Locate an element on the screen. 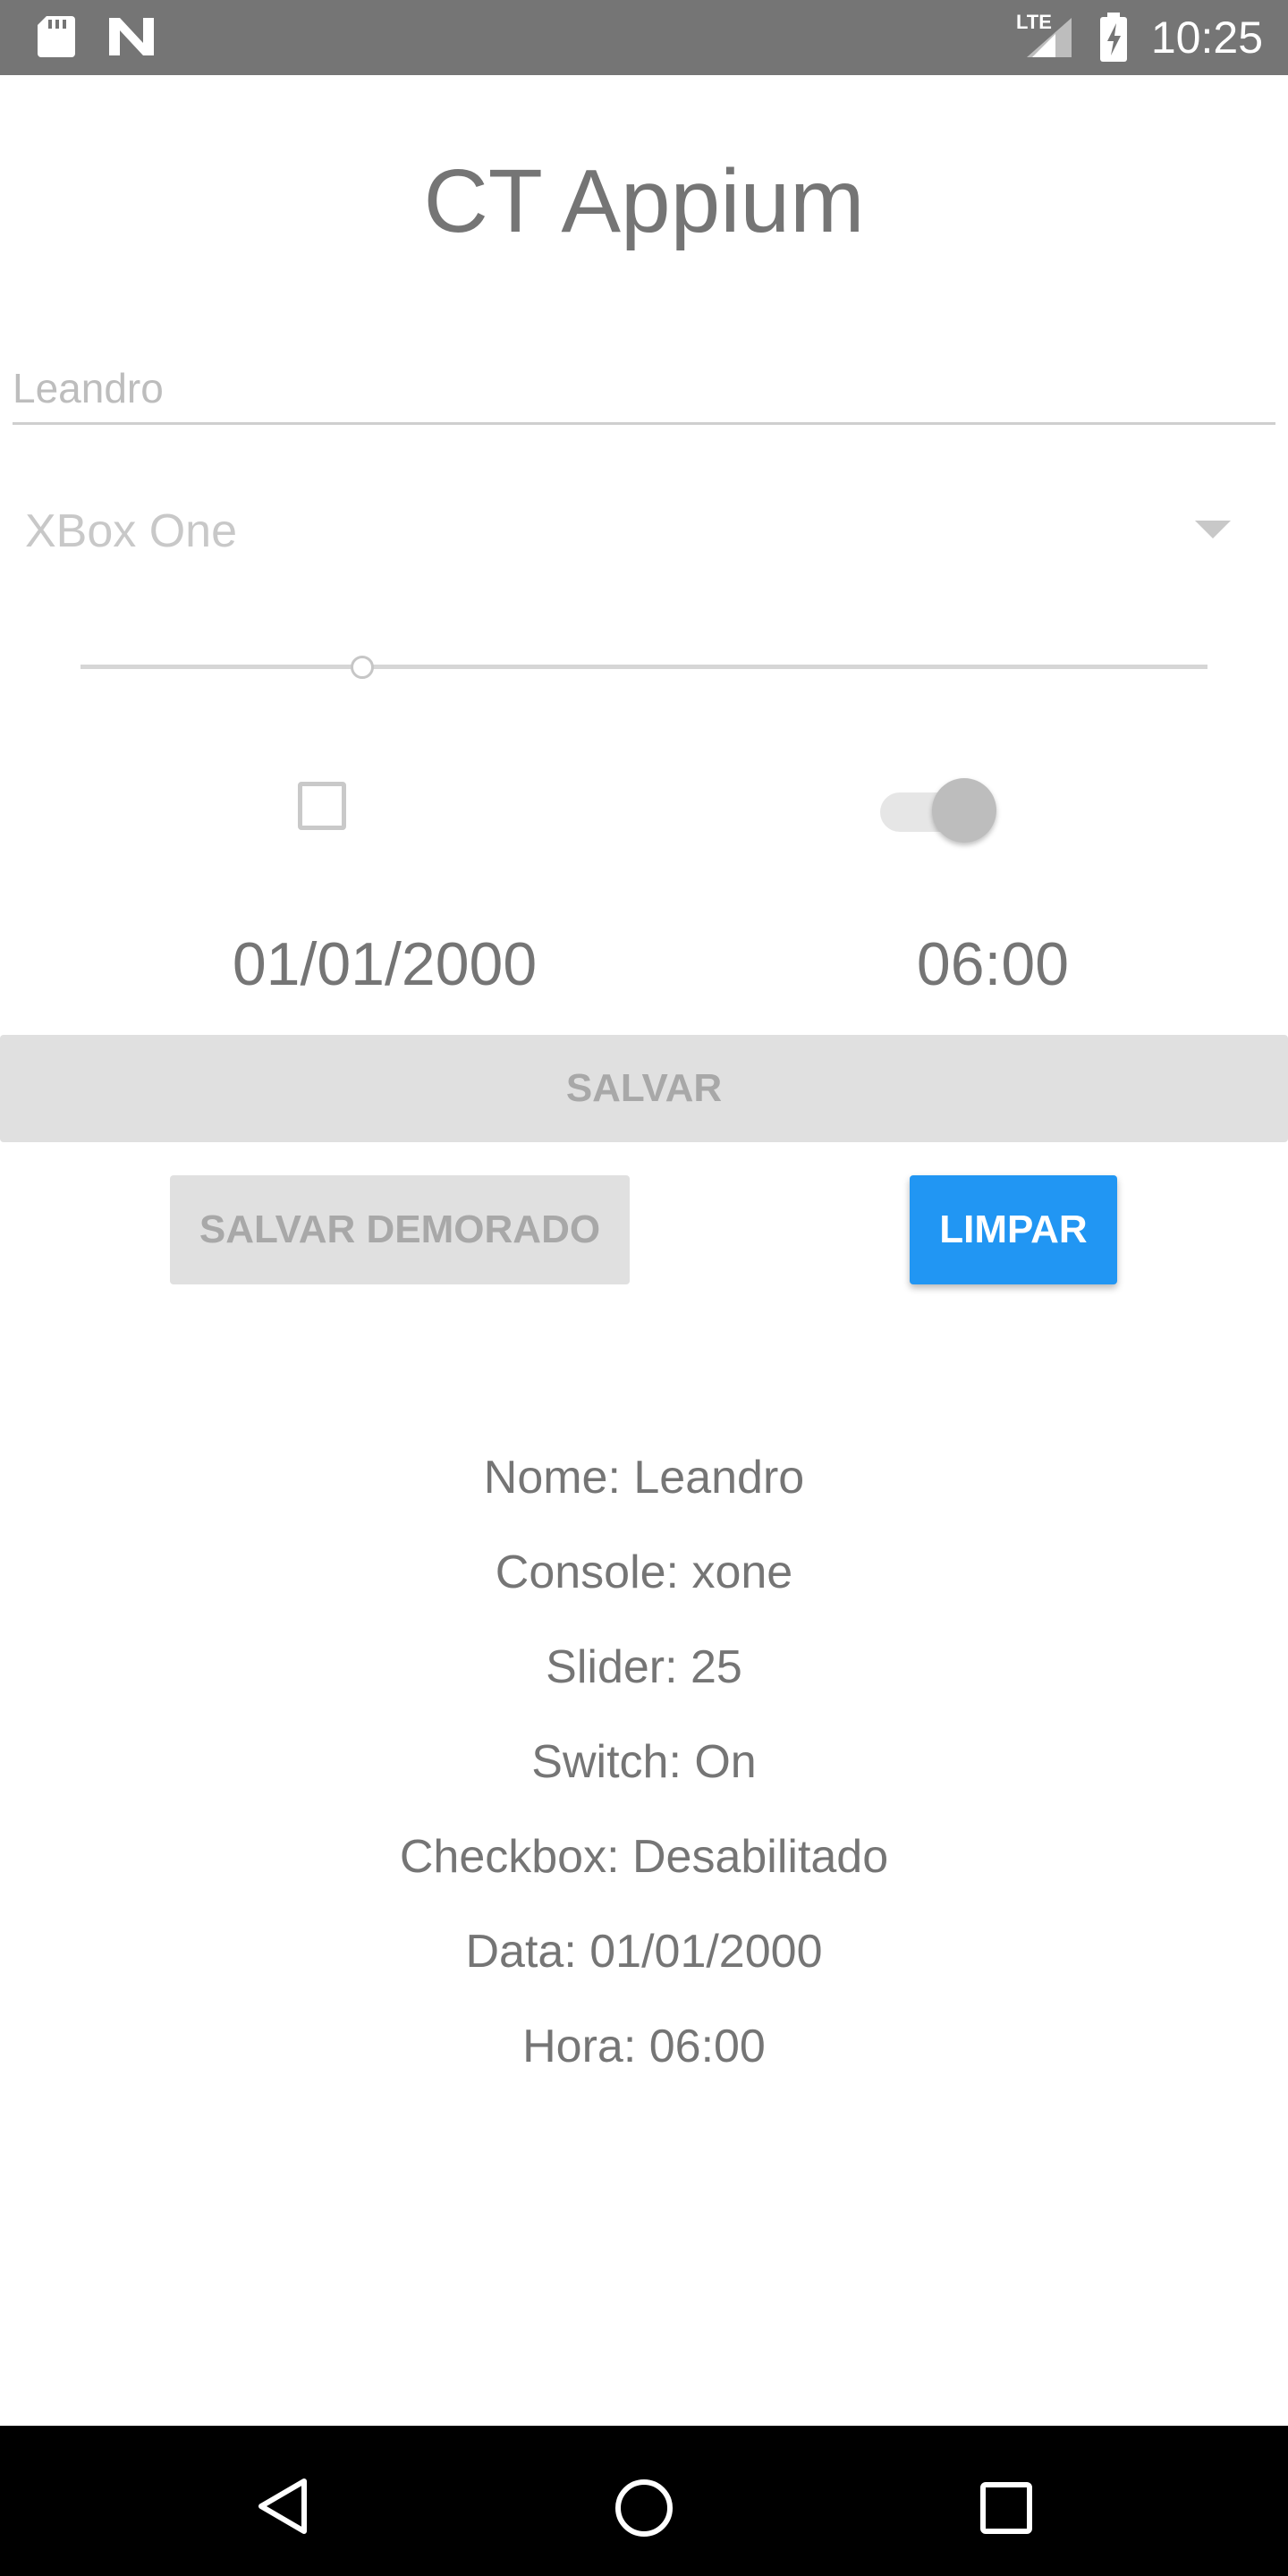  home-icon is located at coordinates (644, 2508).